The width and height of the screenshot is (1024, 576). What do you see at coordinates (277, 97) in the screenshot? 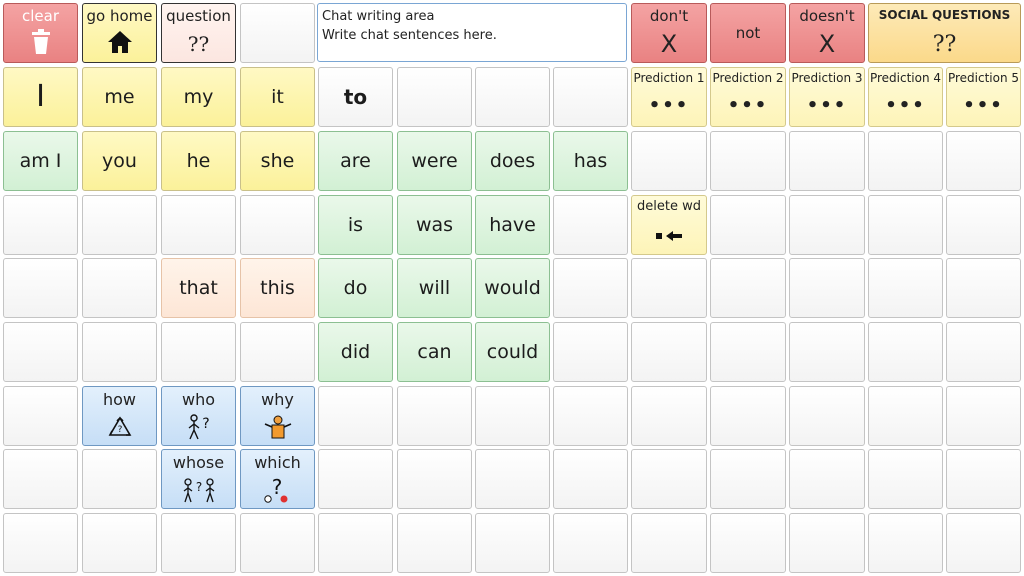
I see `word-it: it` at bounding box center [277, 97].